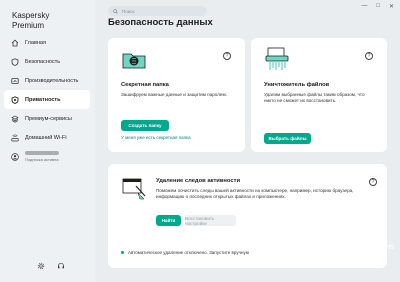 The height and width of the screenshot is (282, 400). I want to click on card-title: Секретная папка, so click(145, 85).